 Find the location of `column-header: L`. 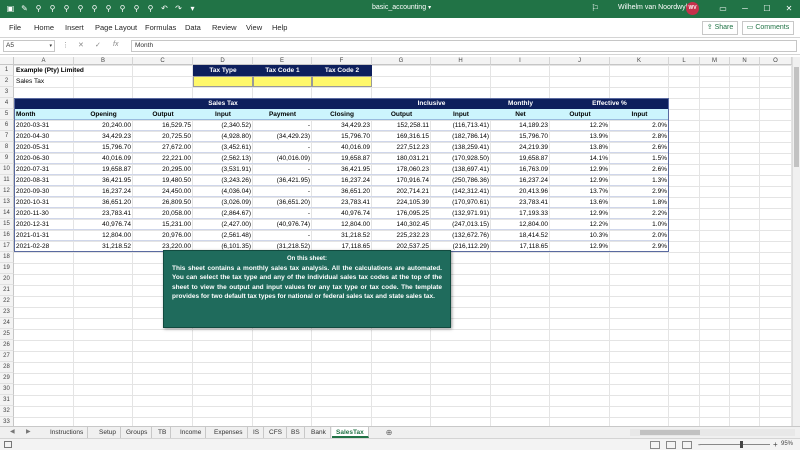

column-header: L is located at coordinates (684, 61).